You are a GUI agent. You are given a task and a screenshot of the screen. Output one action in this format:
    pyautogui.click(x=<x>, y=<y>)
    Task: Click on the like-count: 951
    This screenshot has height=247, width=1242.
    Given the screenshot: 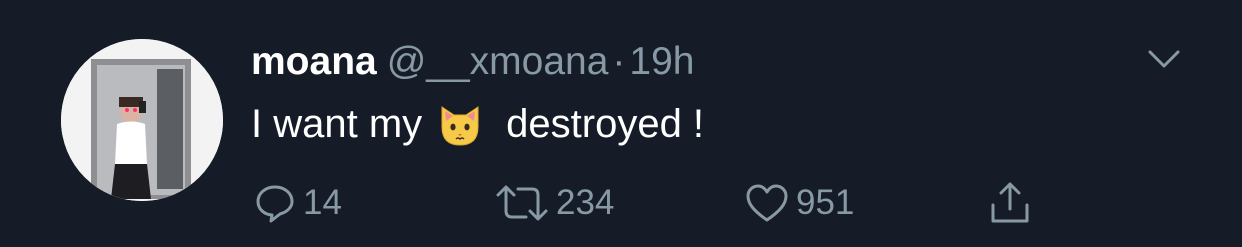 What is the action you would take?
    pyautogui.click(x=825, y=202)
    